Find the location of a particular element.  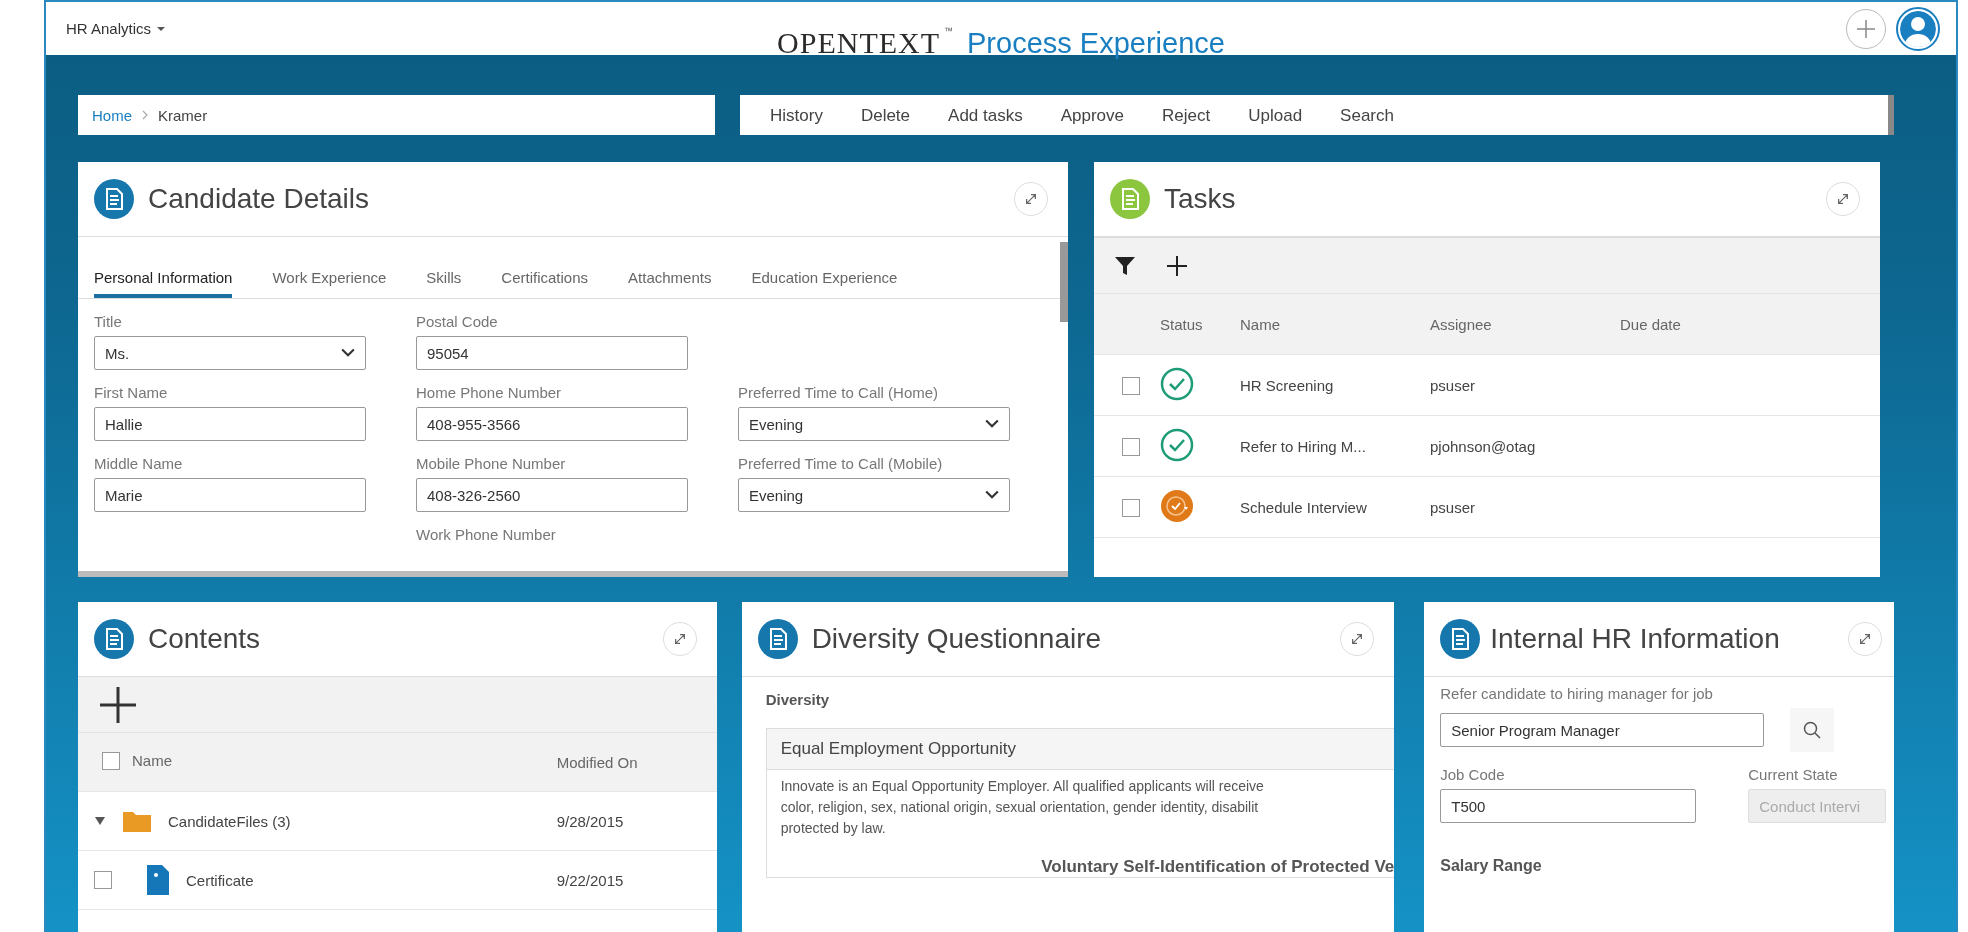

file-name: CandidateFiles (3) is located at coordinates (229, 821).